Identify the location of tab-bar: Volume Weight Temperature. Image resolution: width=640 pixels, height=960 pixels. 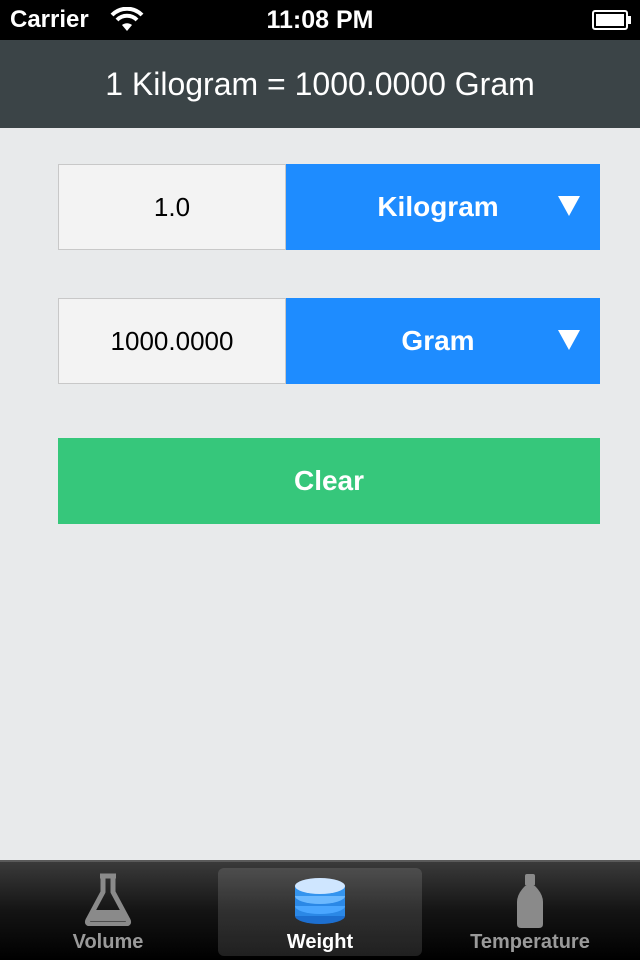
(320, 910).